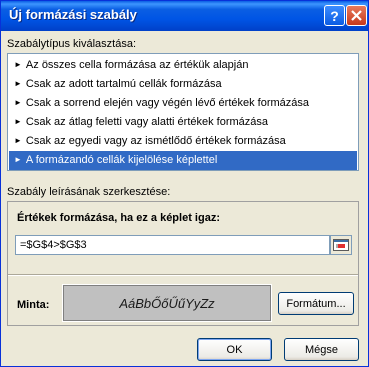 The image size is (369, 367). I want to click on ok-button: OK, so click(234, 349).